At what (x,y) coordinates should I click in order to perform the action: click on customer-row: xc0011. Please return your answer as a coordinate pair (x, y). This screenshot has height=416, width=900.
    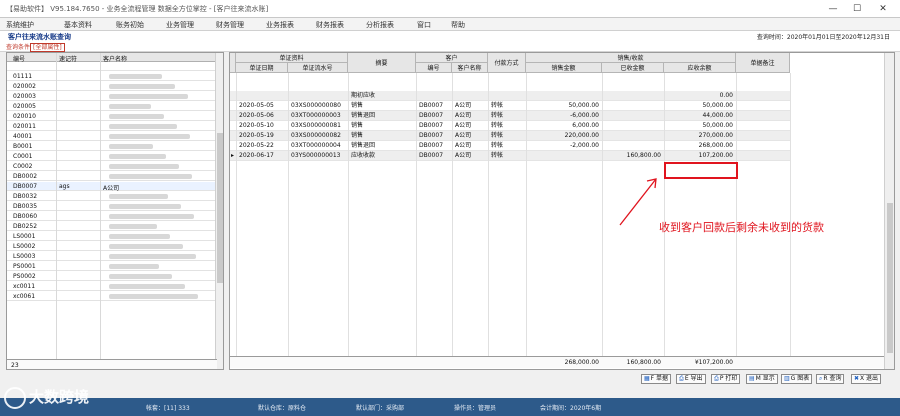
    Looking at the image, I should click on (112, 286).